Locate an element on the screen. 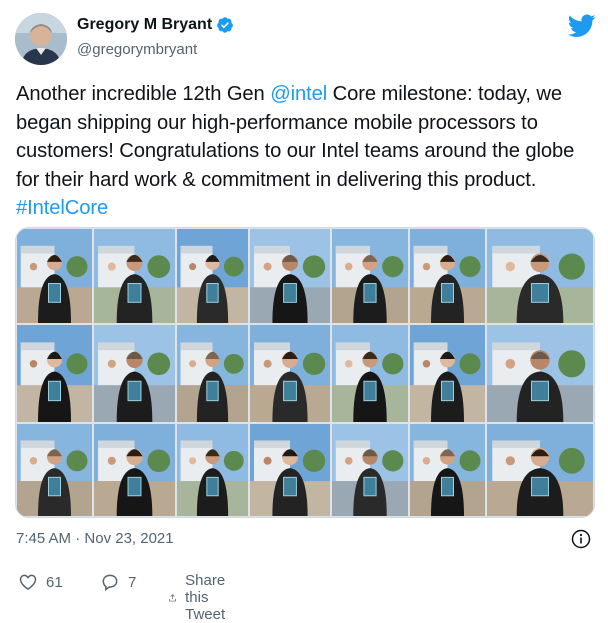  author-avatar is located at coordinates (41, 39).